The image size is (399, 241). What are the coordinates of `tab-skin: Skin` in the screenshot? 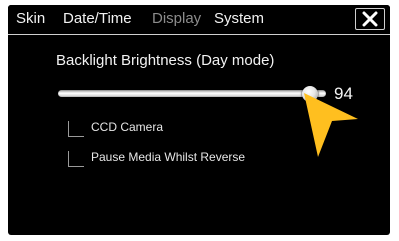 It's located at (30, 18).